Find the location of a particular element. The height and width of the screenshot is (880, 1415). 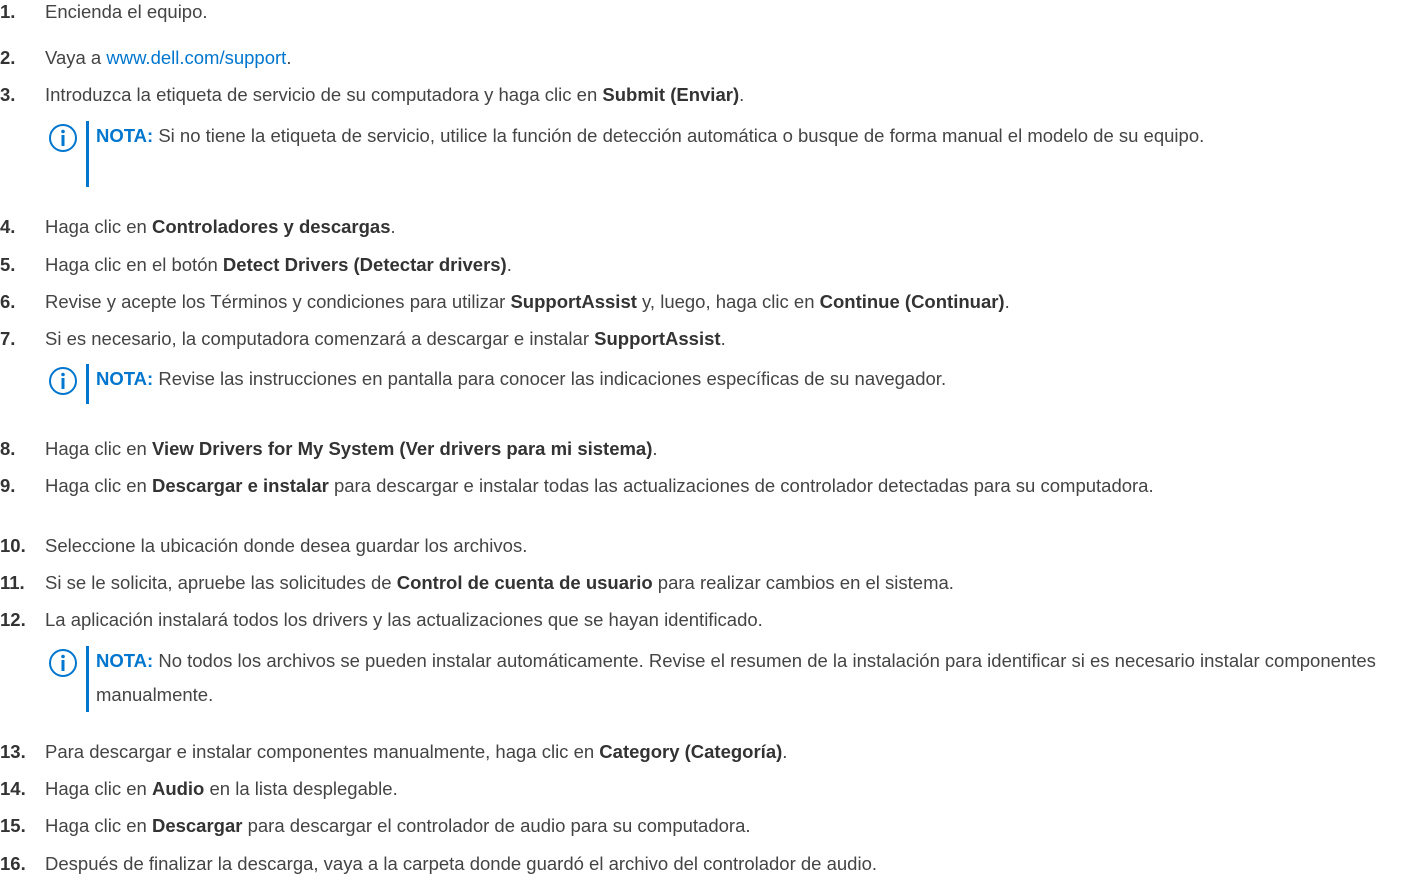

step-number: 15. is located at coordinates (13, 825).